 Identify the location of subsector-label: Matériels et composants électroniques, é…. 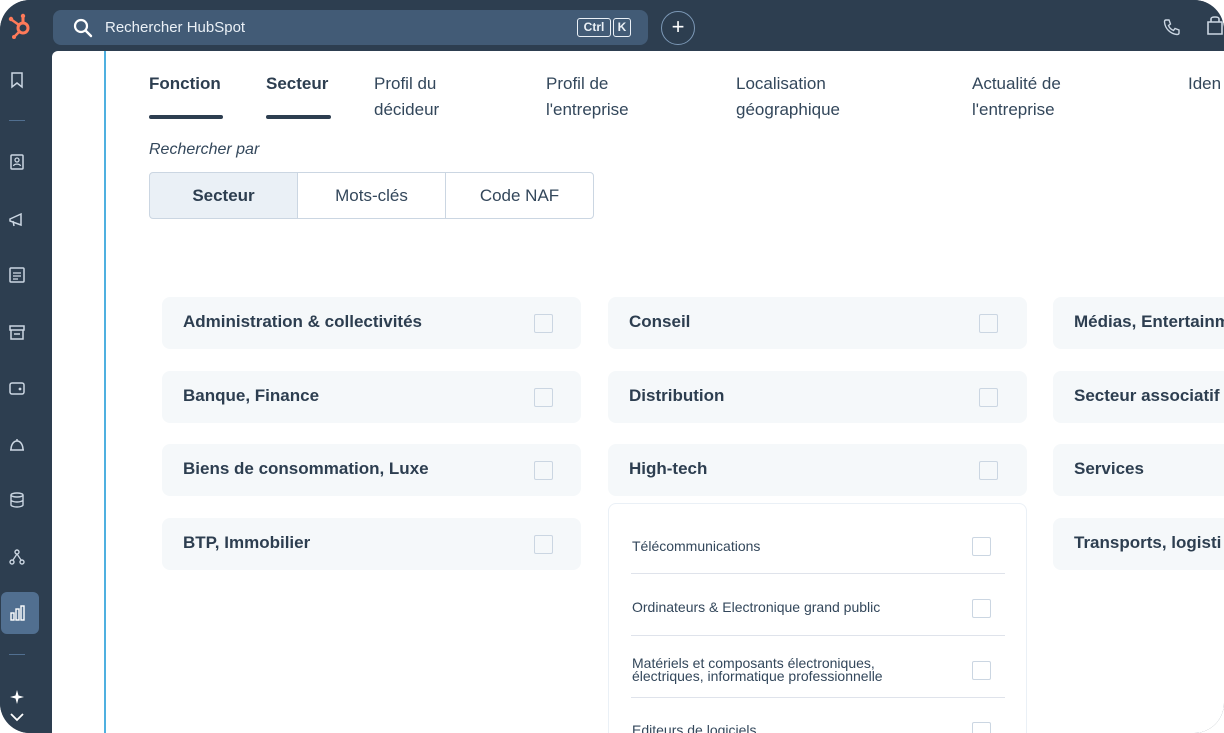
(757, 669).